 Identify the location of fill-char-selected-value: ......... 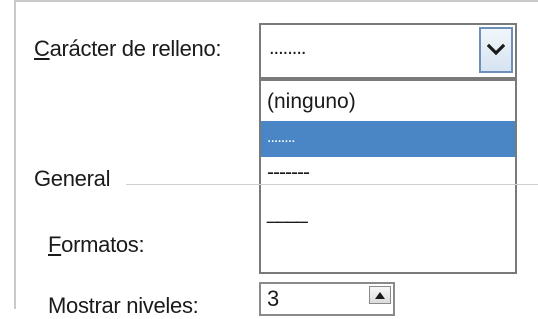
(287, 48).